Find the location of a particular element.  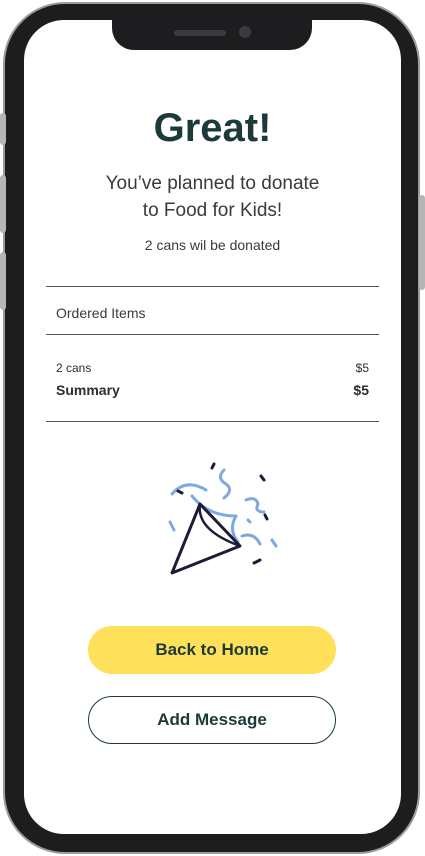

notch is located at coordinates (212, 35).